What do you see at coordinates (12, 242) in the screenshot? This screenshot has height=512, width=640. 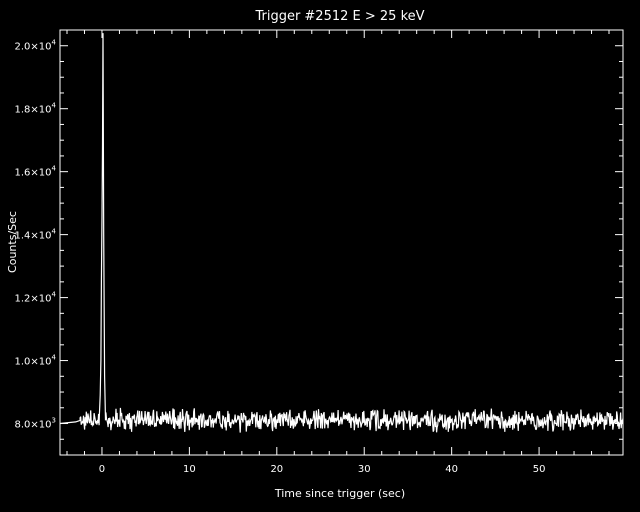 I see `y-axis-label: Counts/Sec` at bounding box center [12, 242].